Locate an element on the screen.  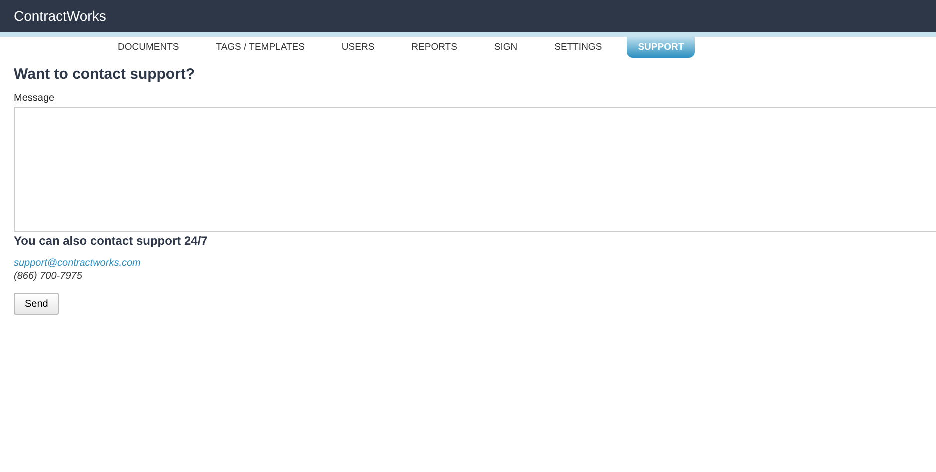
nav-tab: USERS is located at coordinates (358, 47).